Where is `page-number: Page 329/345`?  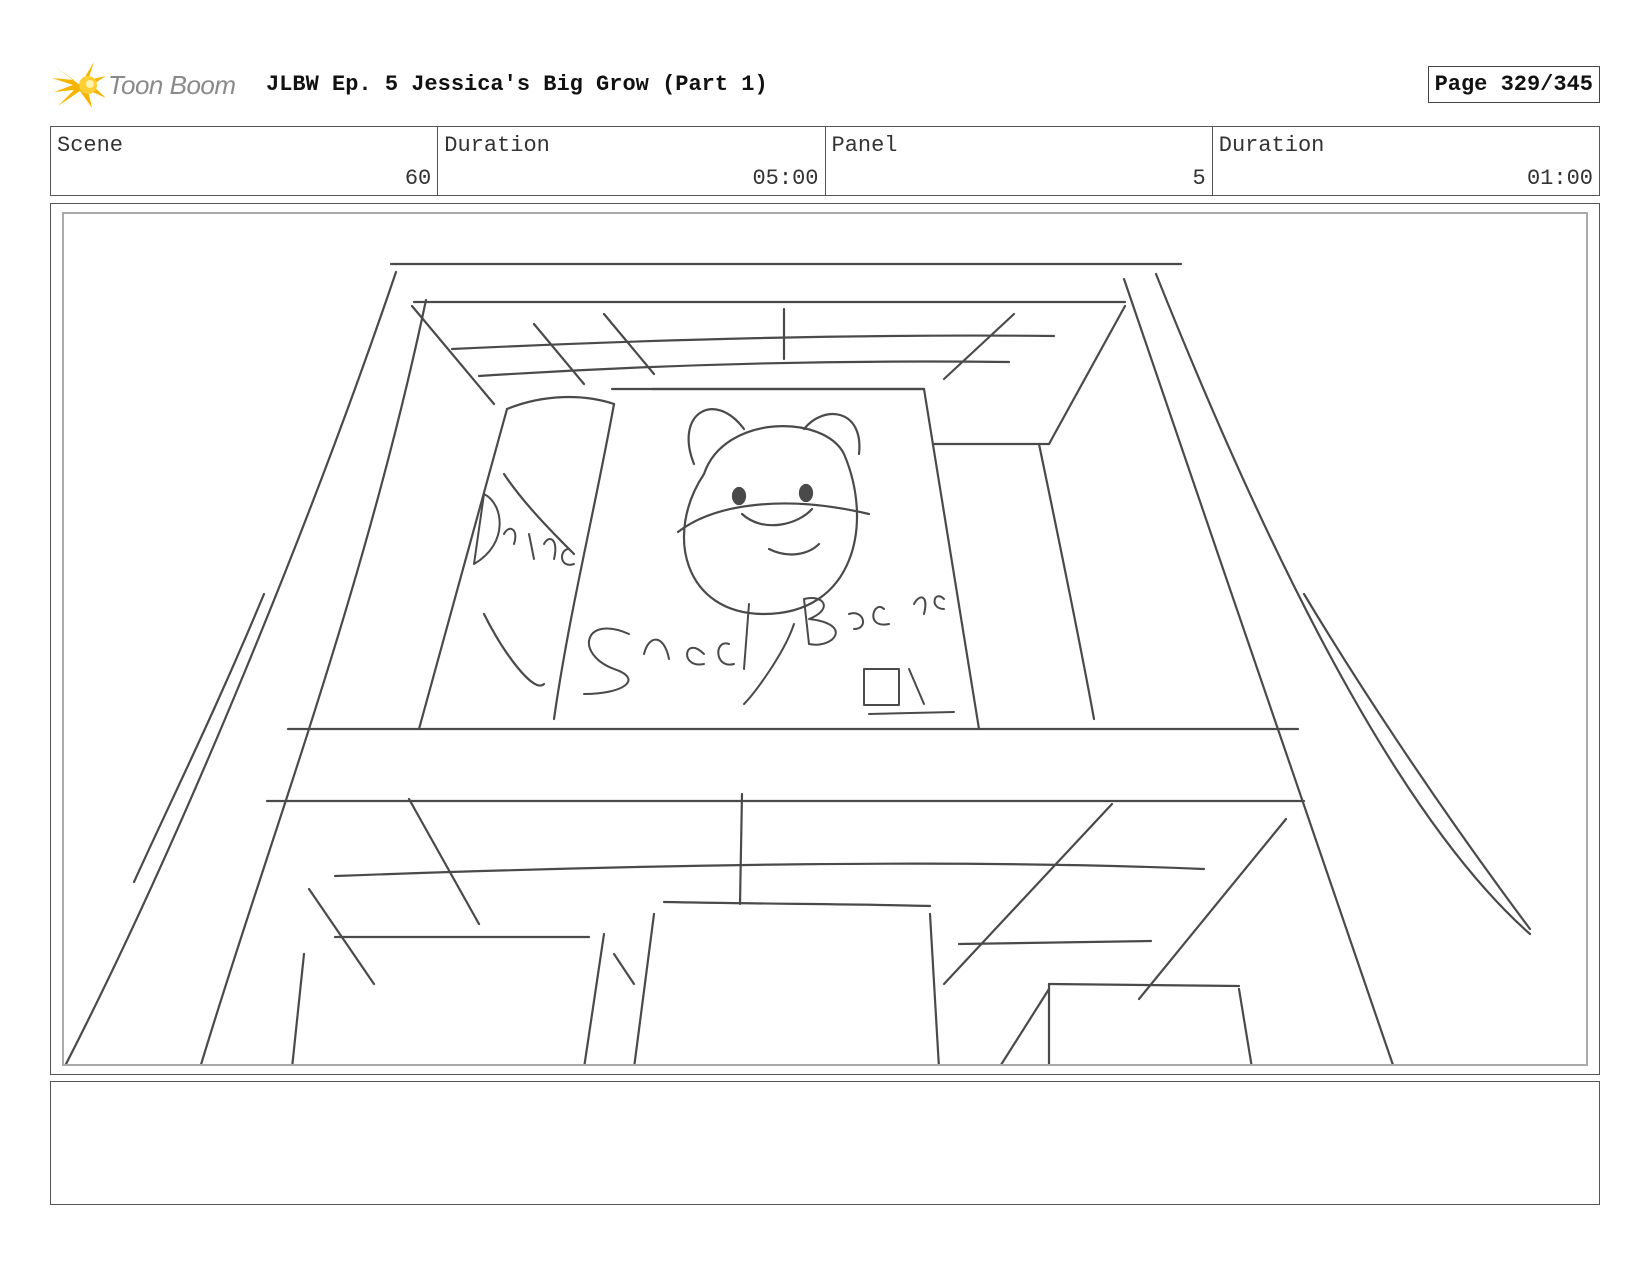 page-number: Page 329/345 is located at coordinates (1513, 84).